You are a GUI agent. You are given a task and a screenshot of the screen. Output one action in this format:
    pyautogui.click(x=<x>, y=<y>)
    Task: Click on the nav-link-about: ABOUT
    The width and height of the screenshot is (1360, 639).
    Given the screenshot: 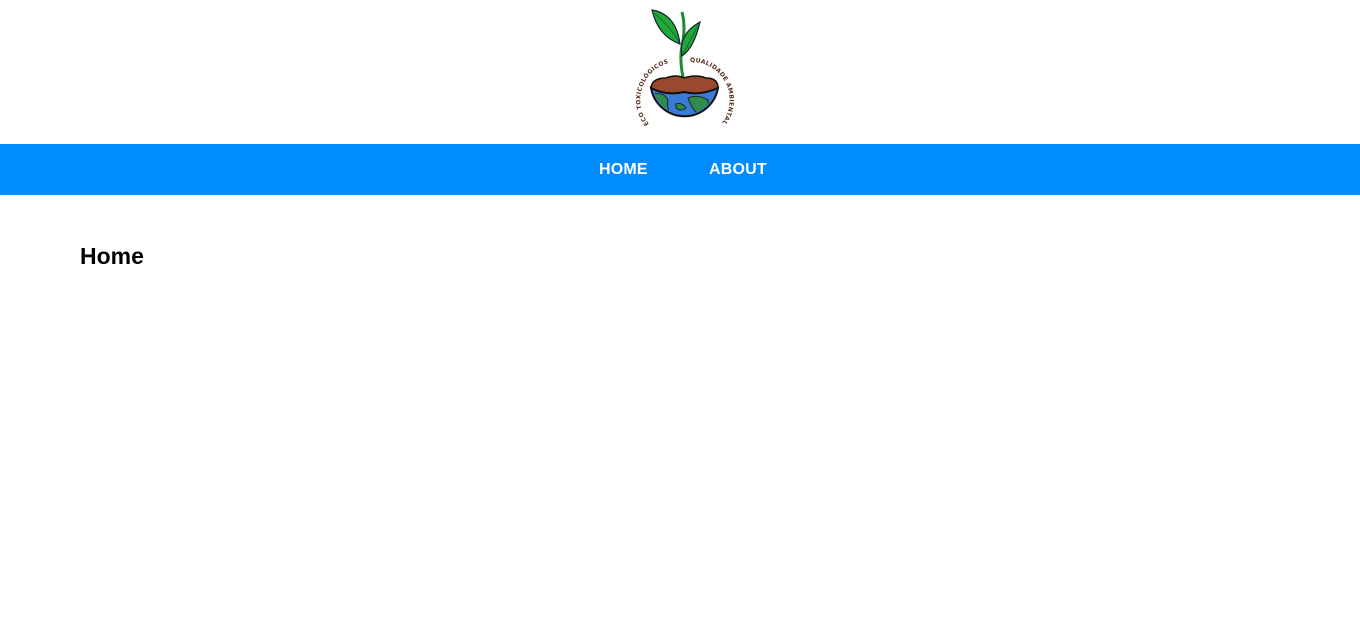 What is the action you would take?
    pyautogui.click(x=738, y=169)
    